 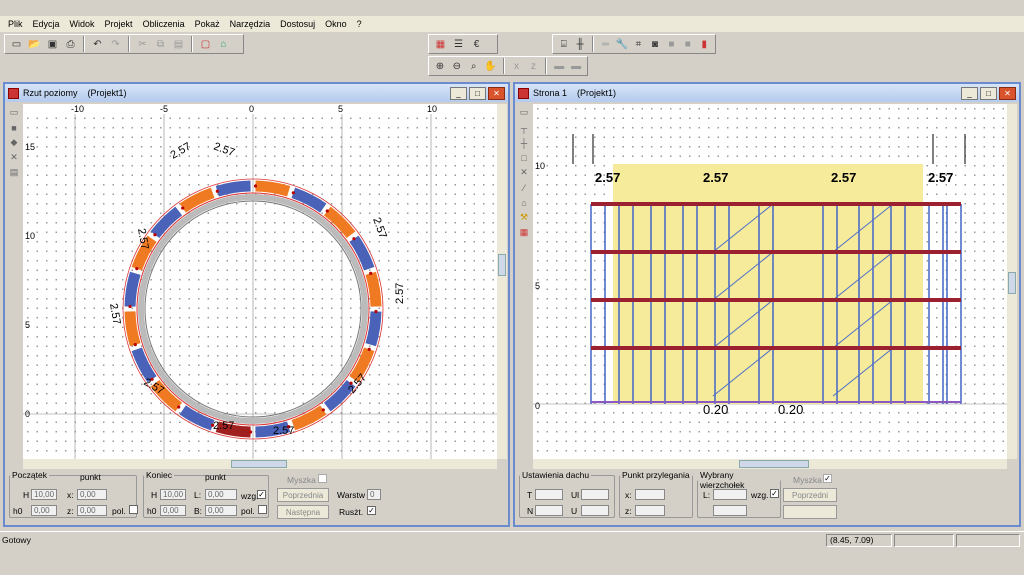 What do you see at coordinates (336, 24) in the screenshot?
I see `menu-item-8: Okno` at bounding box center [336, 24].